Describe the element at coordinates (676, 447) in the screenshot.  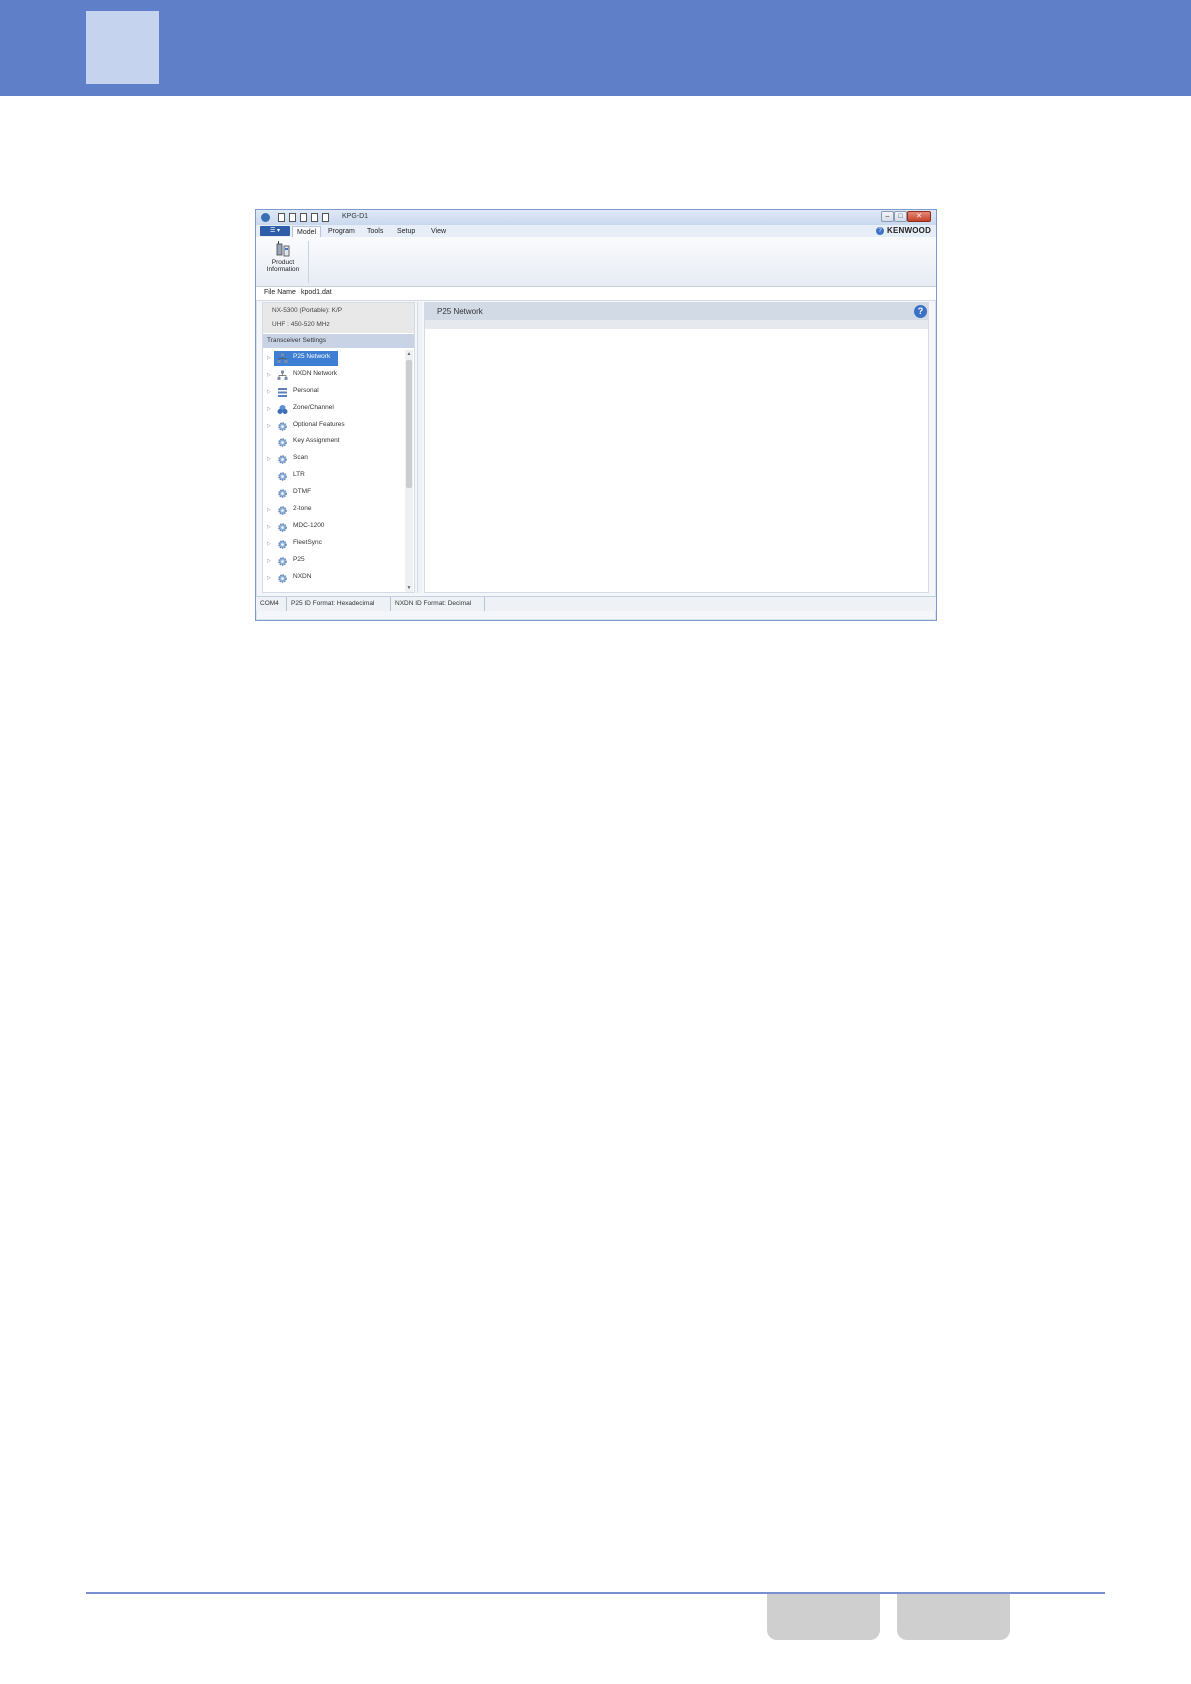
I see `content-pane: P25 Network ?` at that location.